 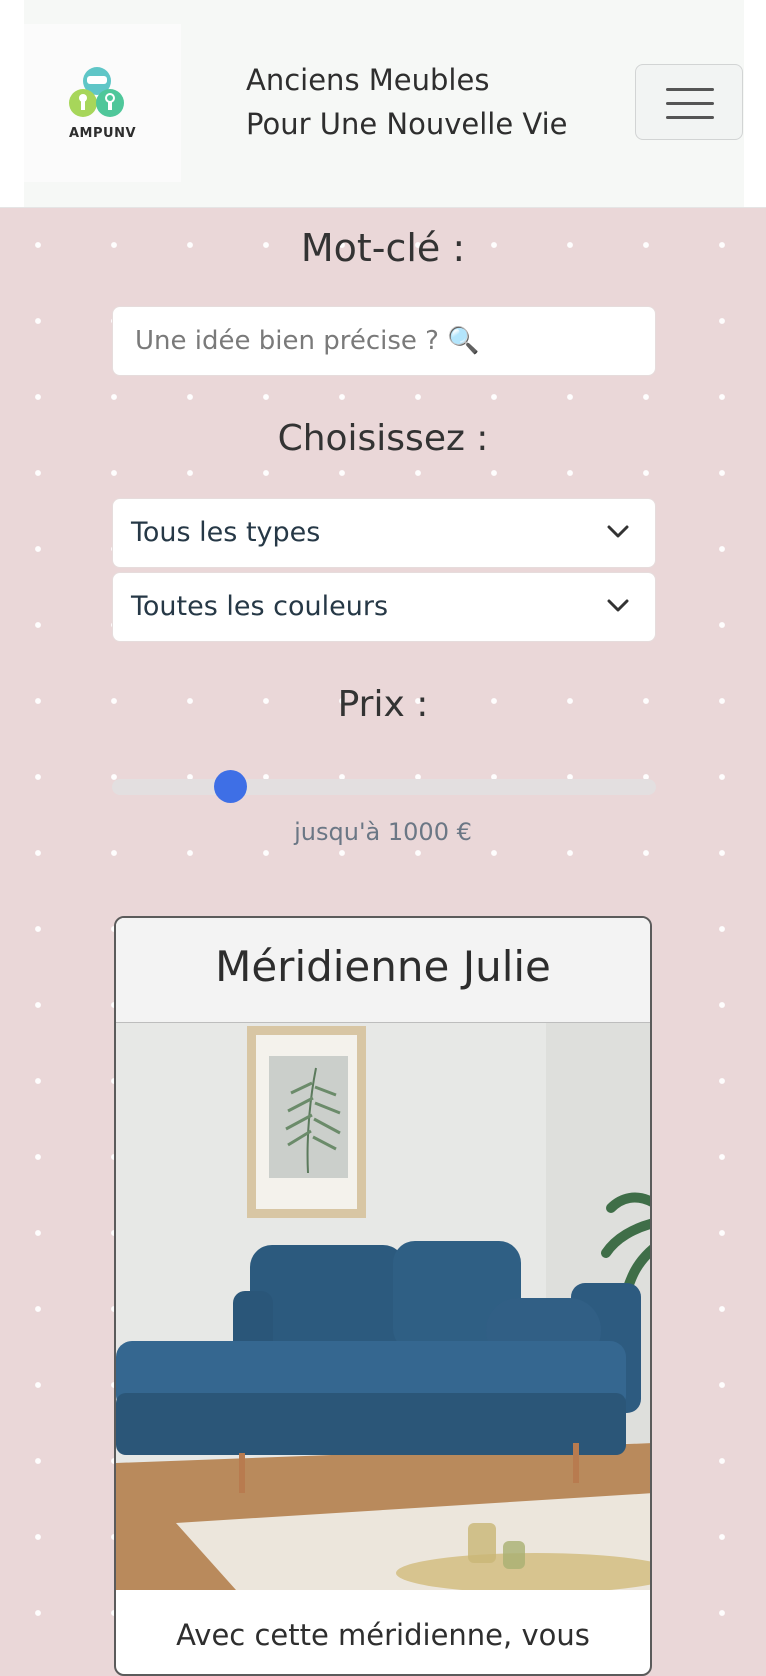 I want to click on keyword-label: Mot-clé :, so click(x=383, y=248).